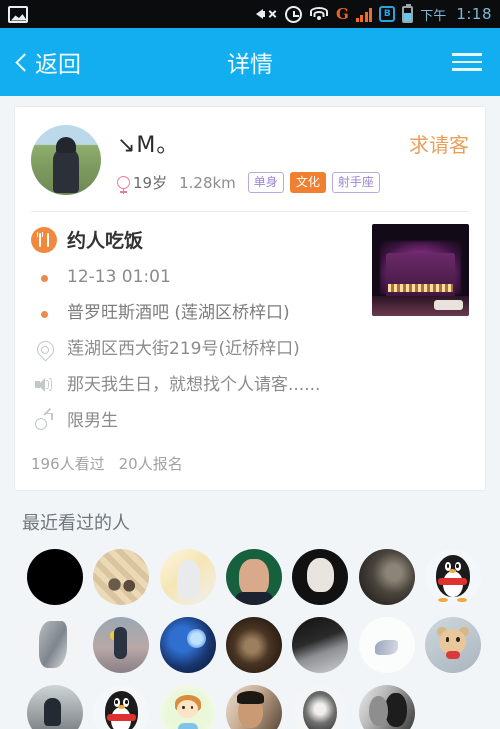  Describe the element at coordinates (105, 241) in the screenshot. I see `event-title: 约人吃饭` at that location.